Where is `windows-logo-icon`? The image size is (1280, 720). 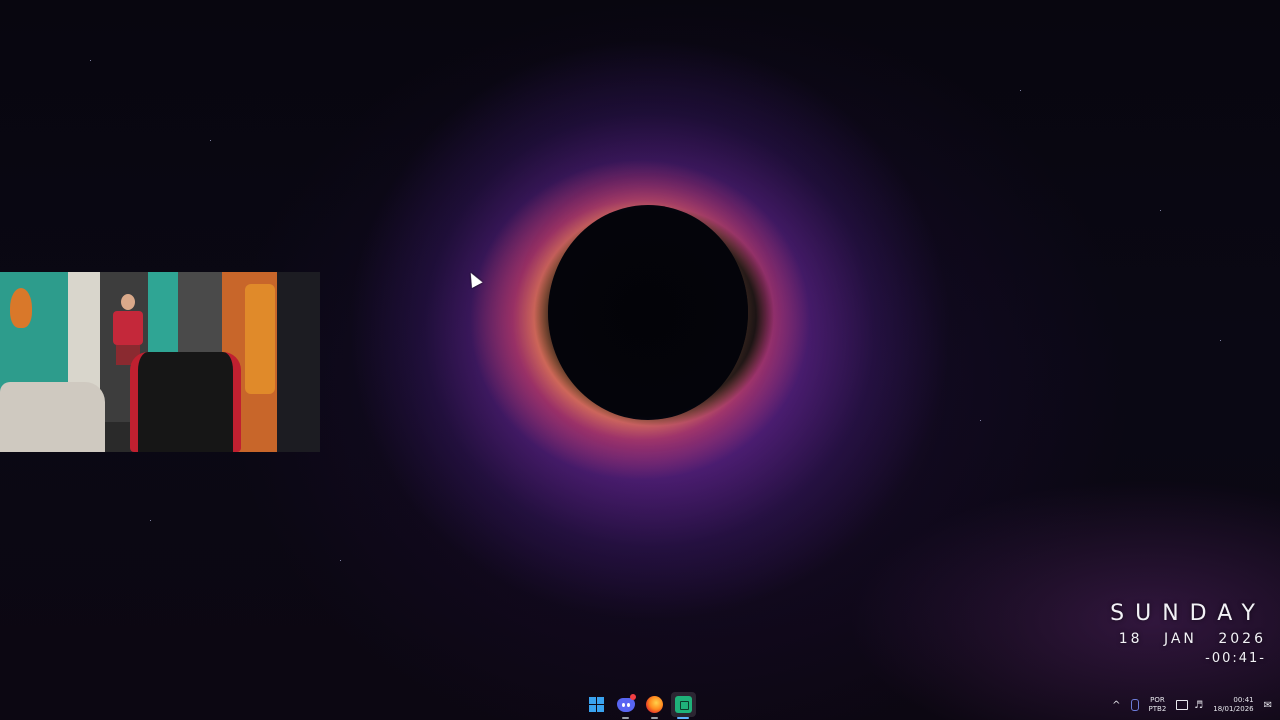 windows-logo-icon is located at coordinates (596, 704).